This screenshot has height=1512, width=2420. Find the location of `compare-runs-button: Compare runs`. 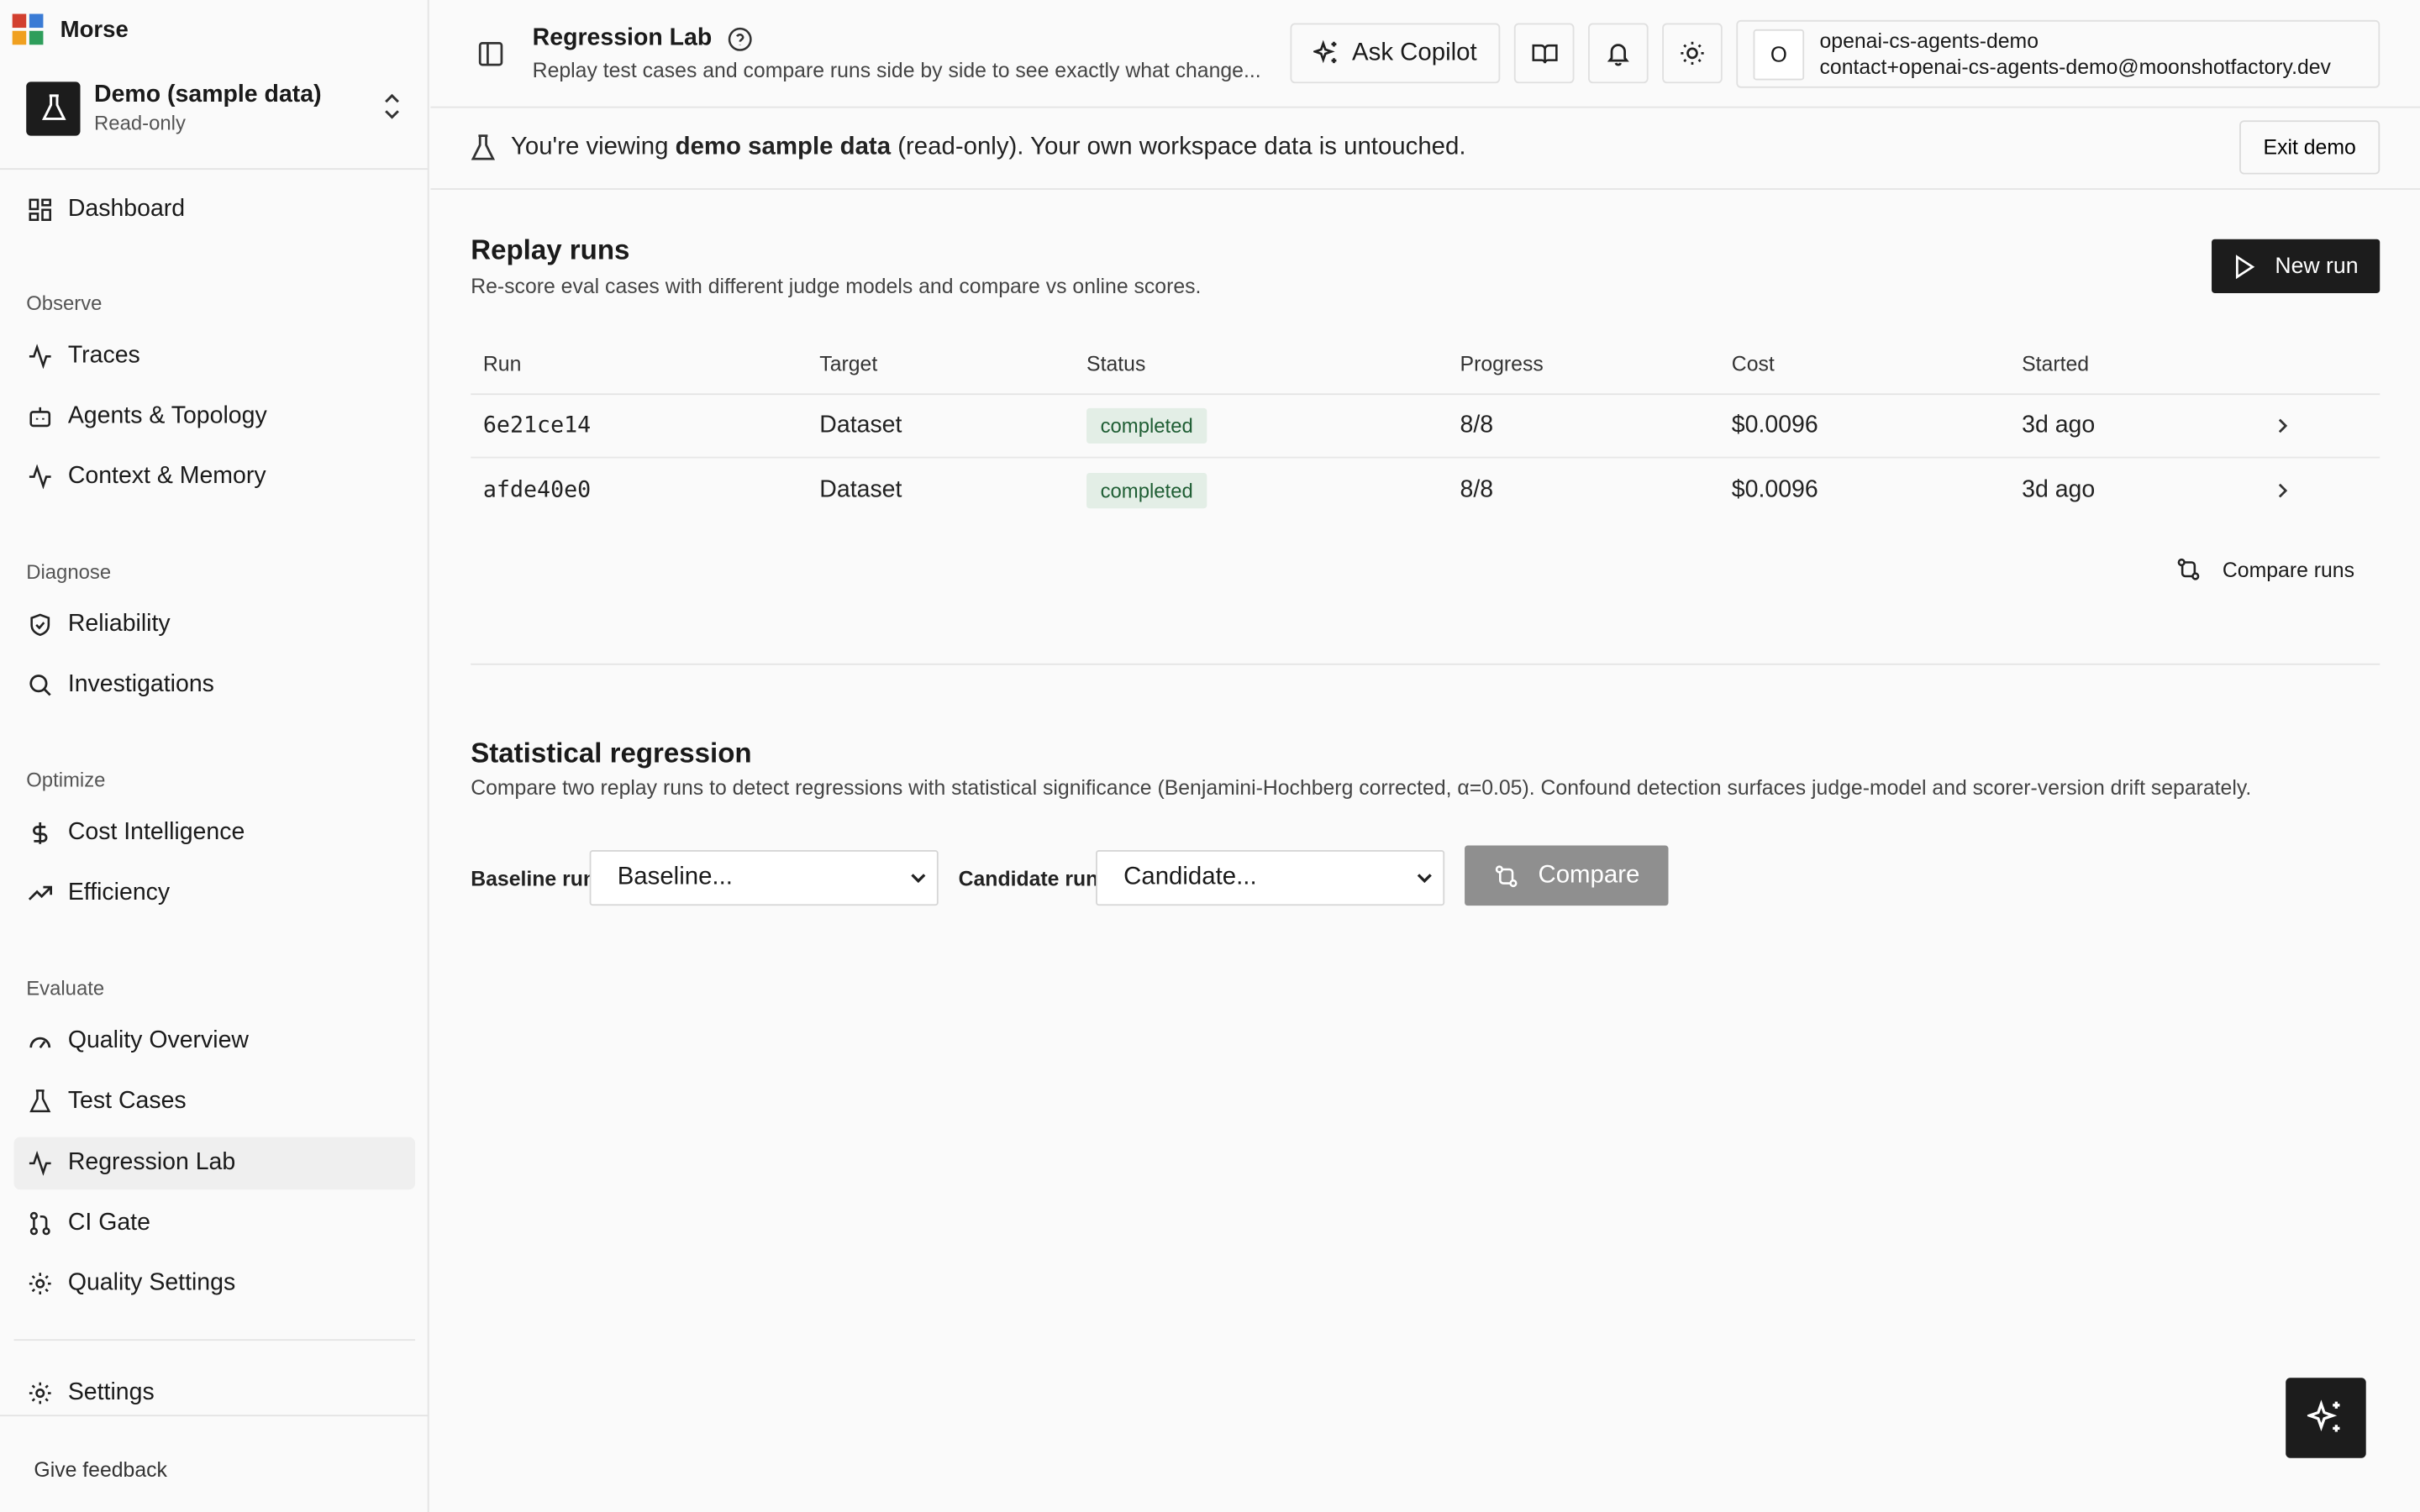

compare-runs-button: Compare runs is located at coordinates (2265, 569).